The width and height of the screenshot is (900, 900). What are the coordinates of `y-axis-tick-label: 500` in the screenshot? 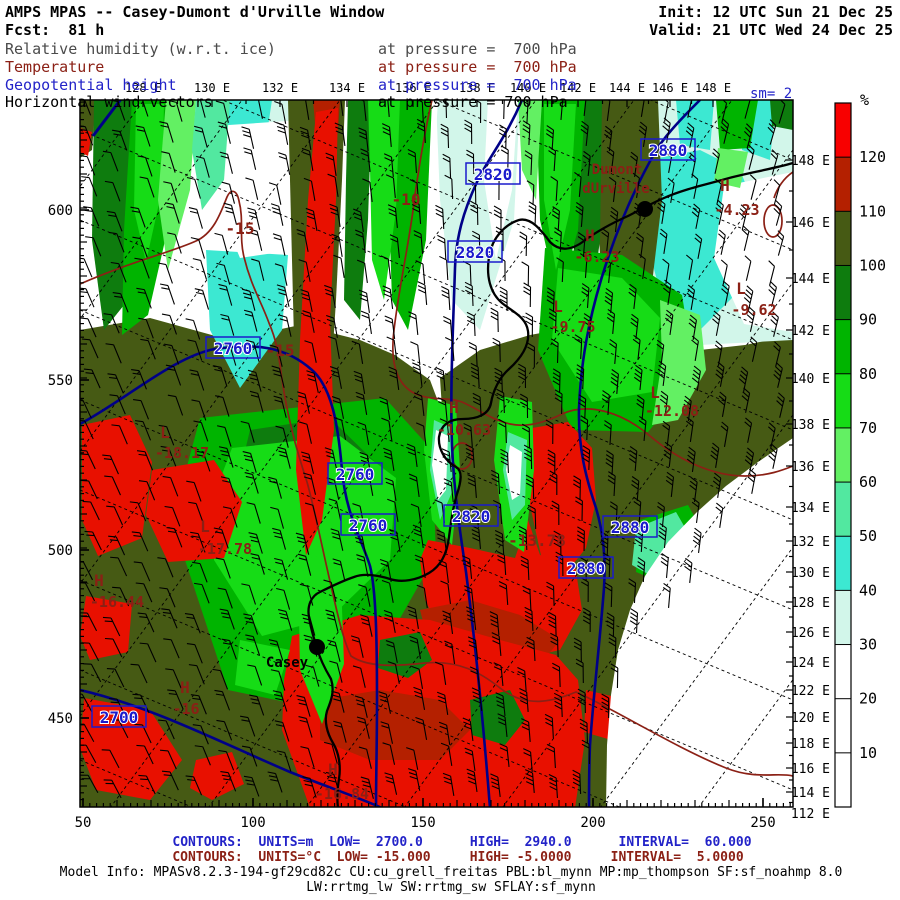 It's located at (60, 551).